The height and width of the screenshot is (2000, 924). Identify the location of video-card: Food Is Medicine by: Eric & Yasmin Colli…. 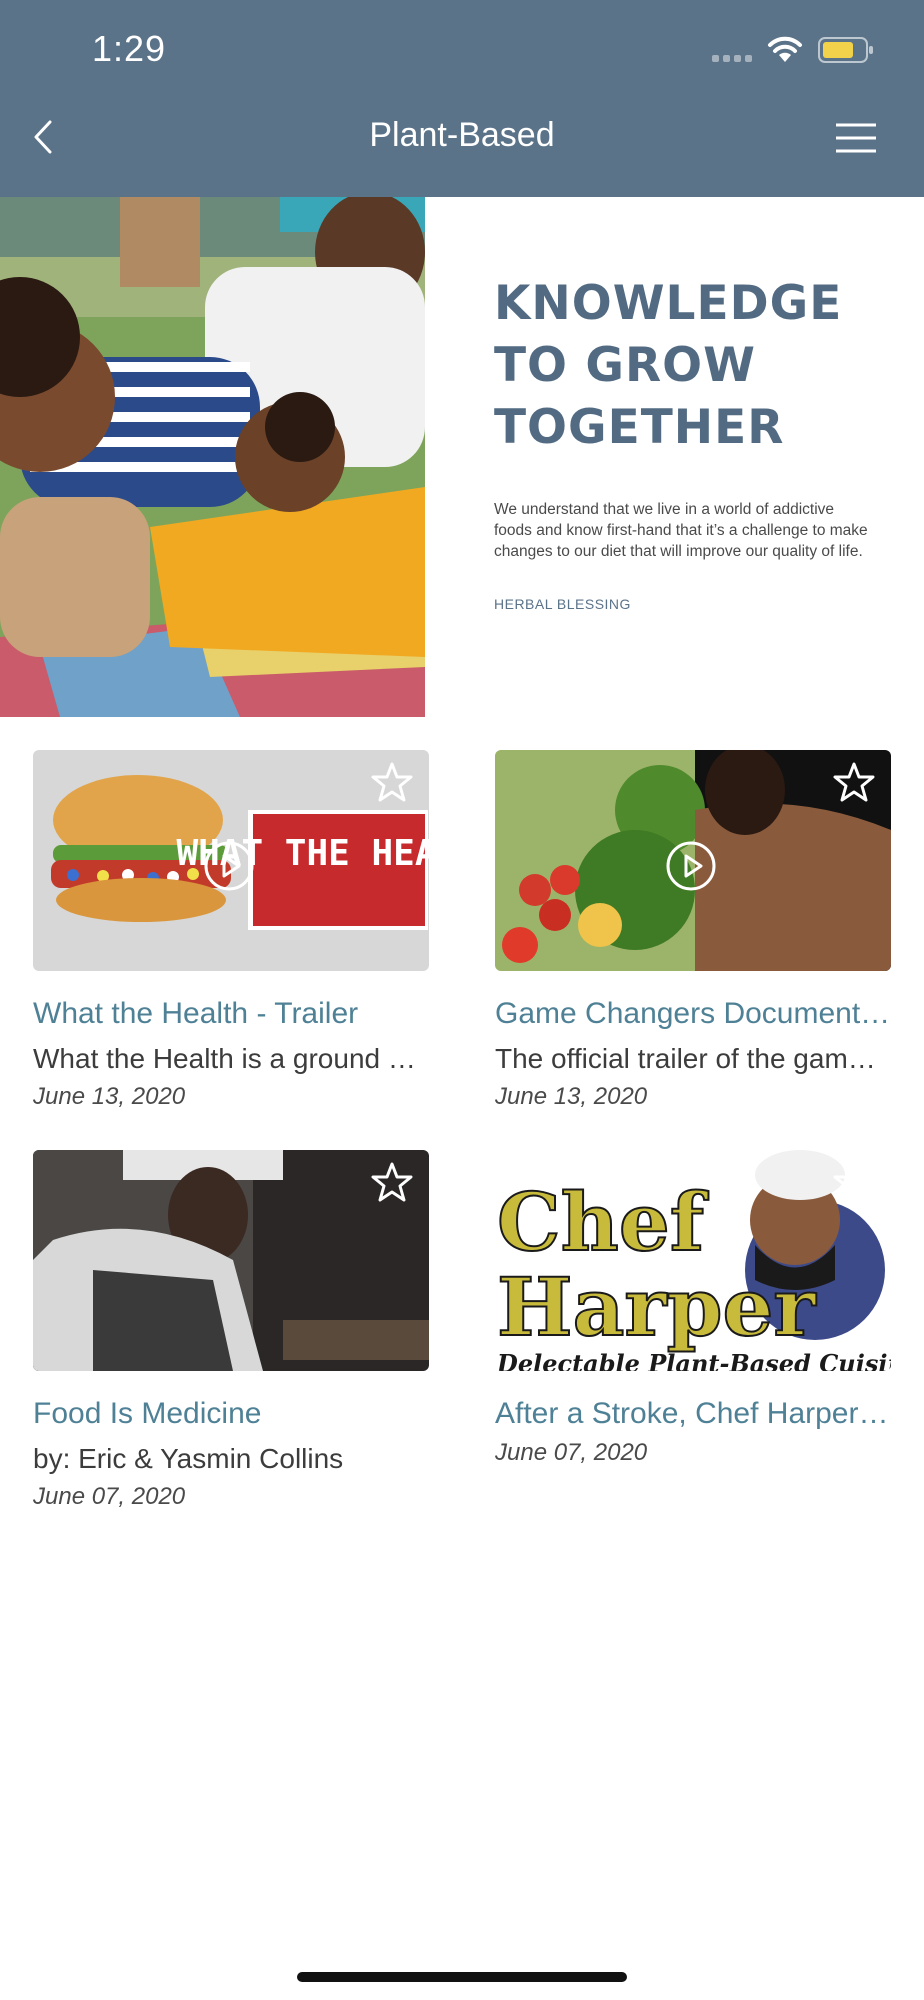
(231, 1330).